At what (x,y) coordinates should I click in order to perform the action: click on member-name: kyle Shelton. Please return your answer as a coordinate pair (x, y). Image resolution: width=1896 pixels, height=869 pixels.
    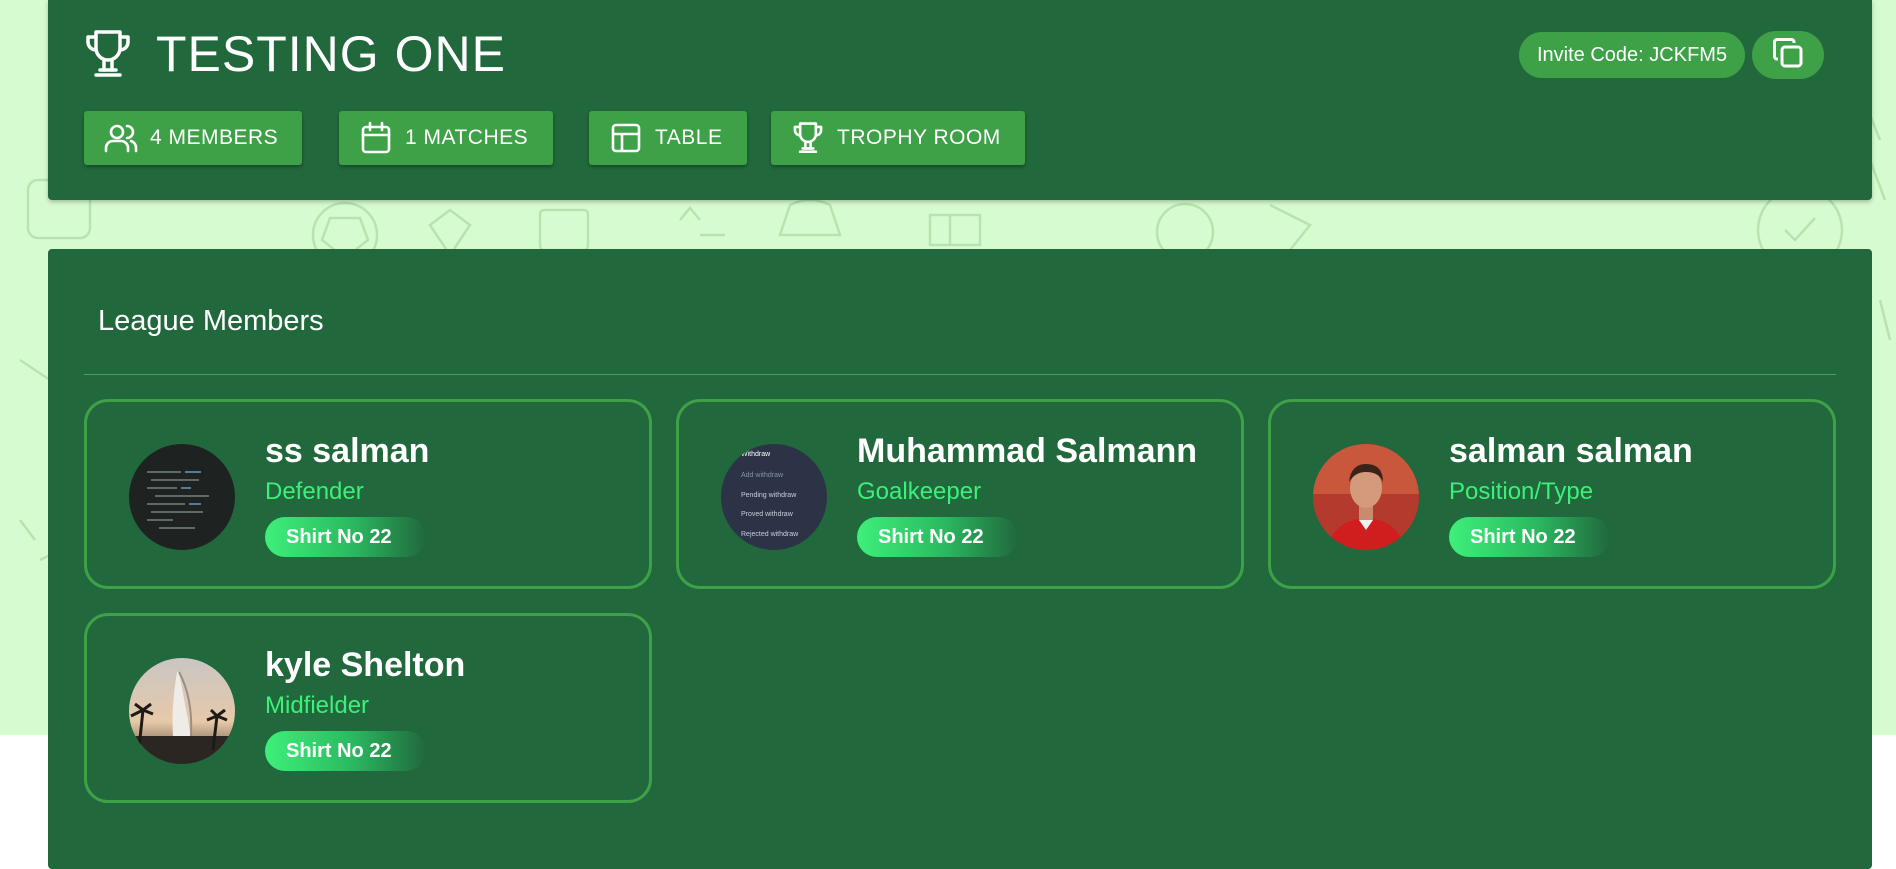
    Looking at the image, I should click on (365, 665).